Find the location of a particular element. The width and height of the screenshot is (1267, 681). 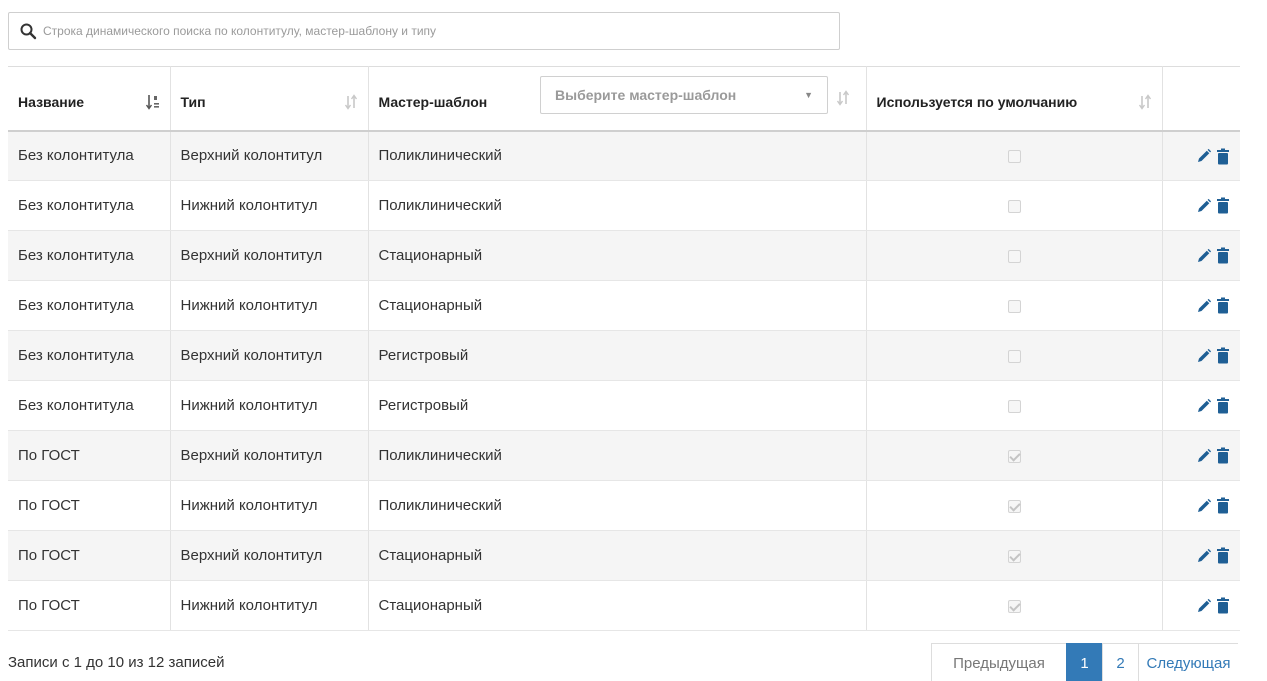

table-row: По ГОСТ Верхний колонтитул Стационарный is located at coordinates (624, 555).